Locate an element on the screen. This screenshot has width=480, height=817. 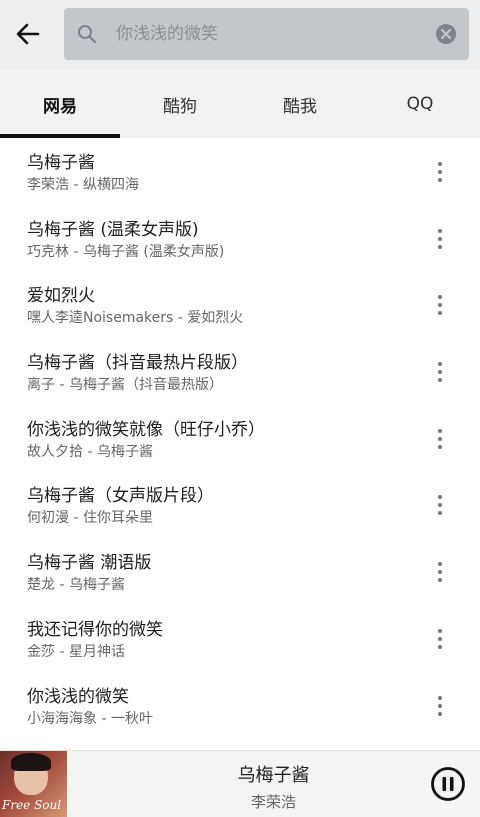
song-row: 乌梅子酱 李荣浩 - 纵横四海 is located at coordinates (240, 171).